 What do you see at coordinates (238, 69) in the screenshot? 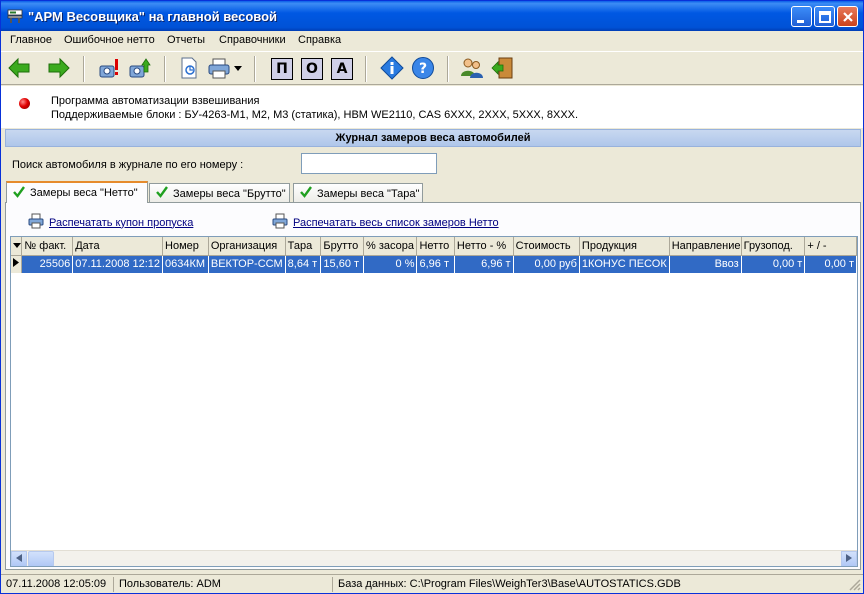
I see `print-dropdown-button` at bounding box center [238, 69].